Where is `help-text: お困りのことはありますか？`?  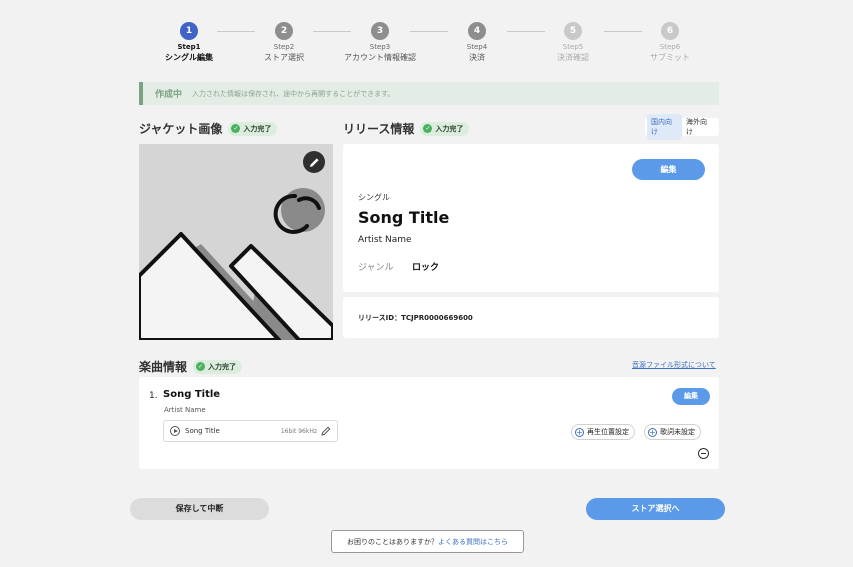
help-text: お困りのことはありますか？ is located at coordinates (392, 541).